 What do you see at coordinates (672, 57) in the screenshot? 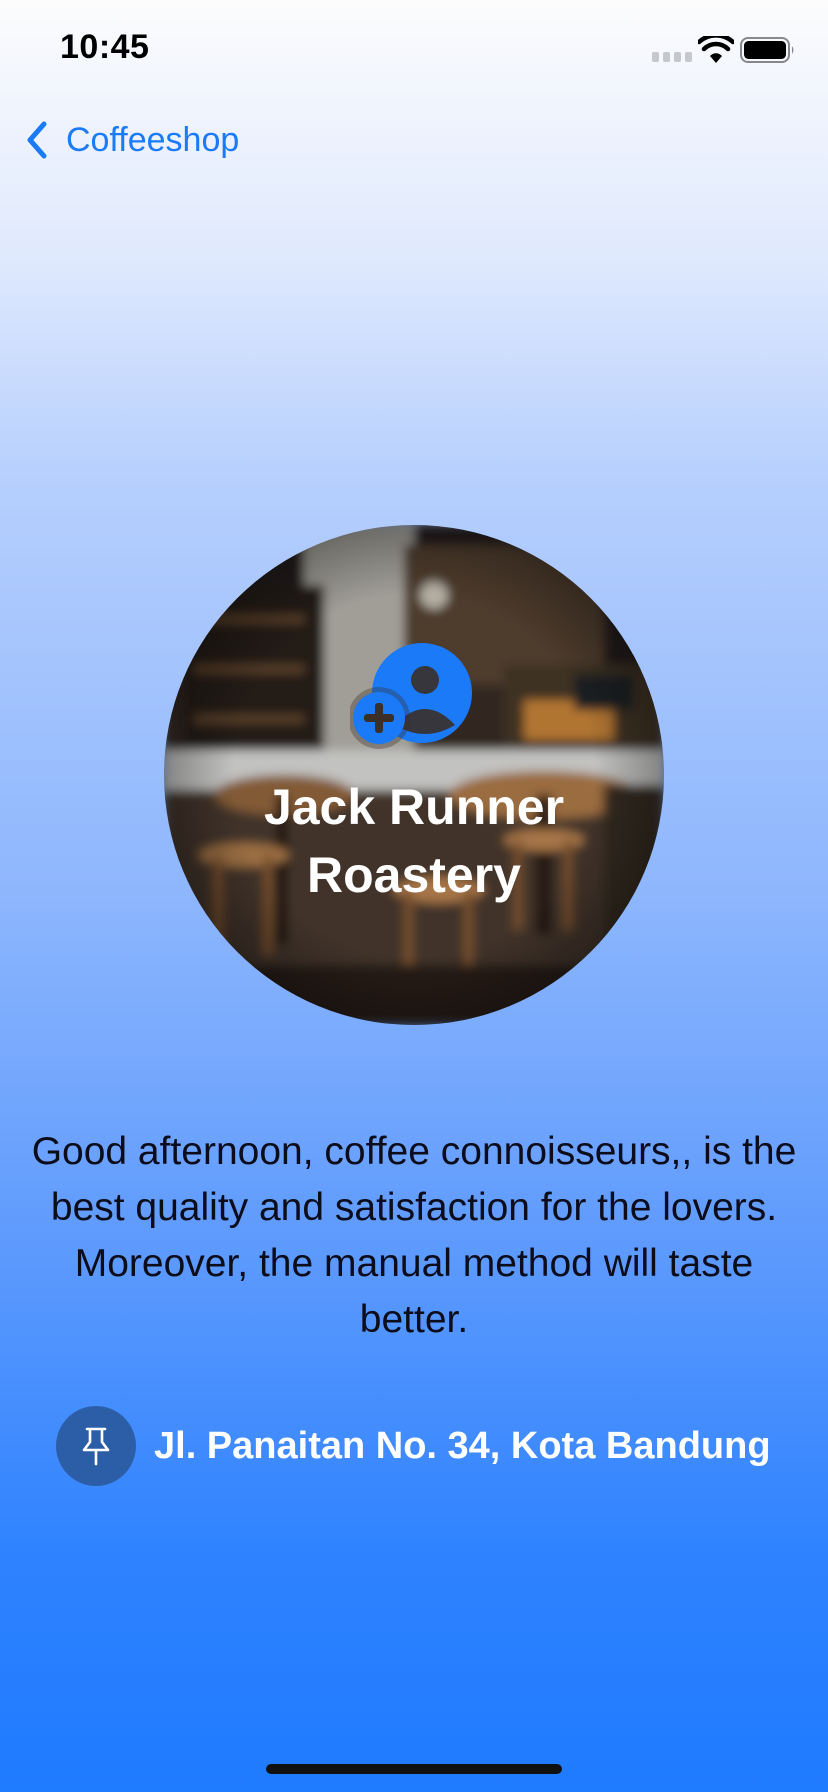
I see `cellular-signal-icon` at bounding box center [672, 57].